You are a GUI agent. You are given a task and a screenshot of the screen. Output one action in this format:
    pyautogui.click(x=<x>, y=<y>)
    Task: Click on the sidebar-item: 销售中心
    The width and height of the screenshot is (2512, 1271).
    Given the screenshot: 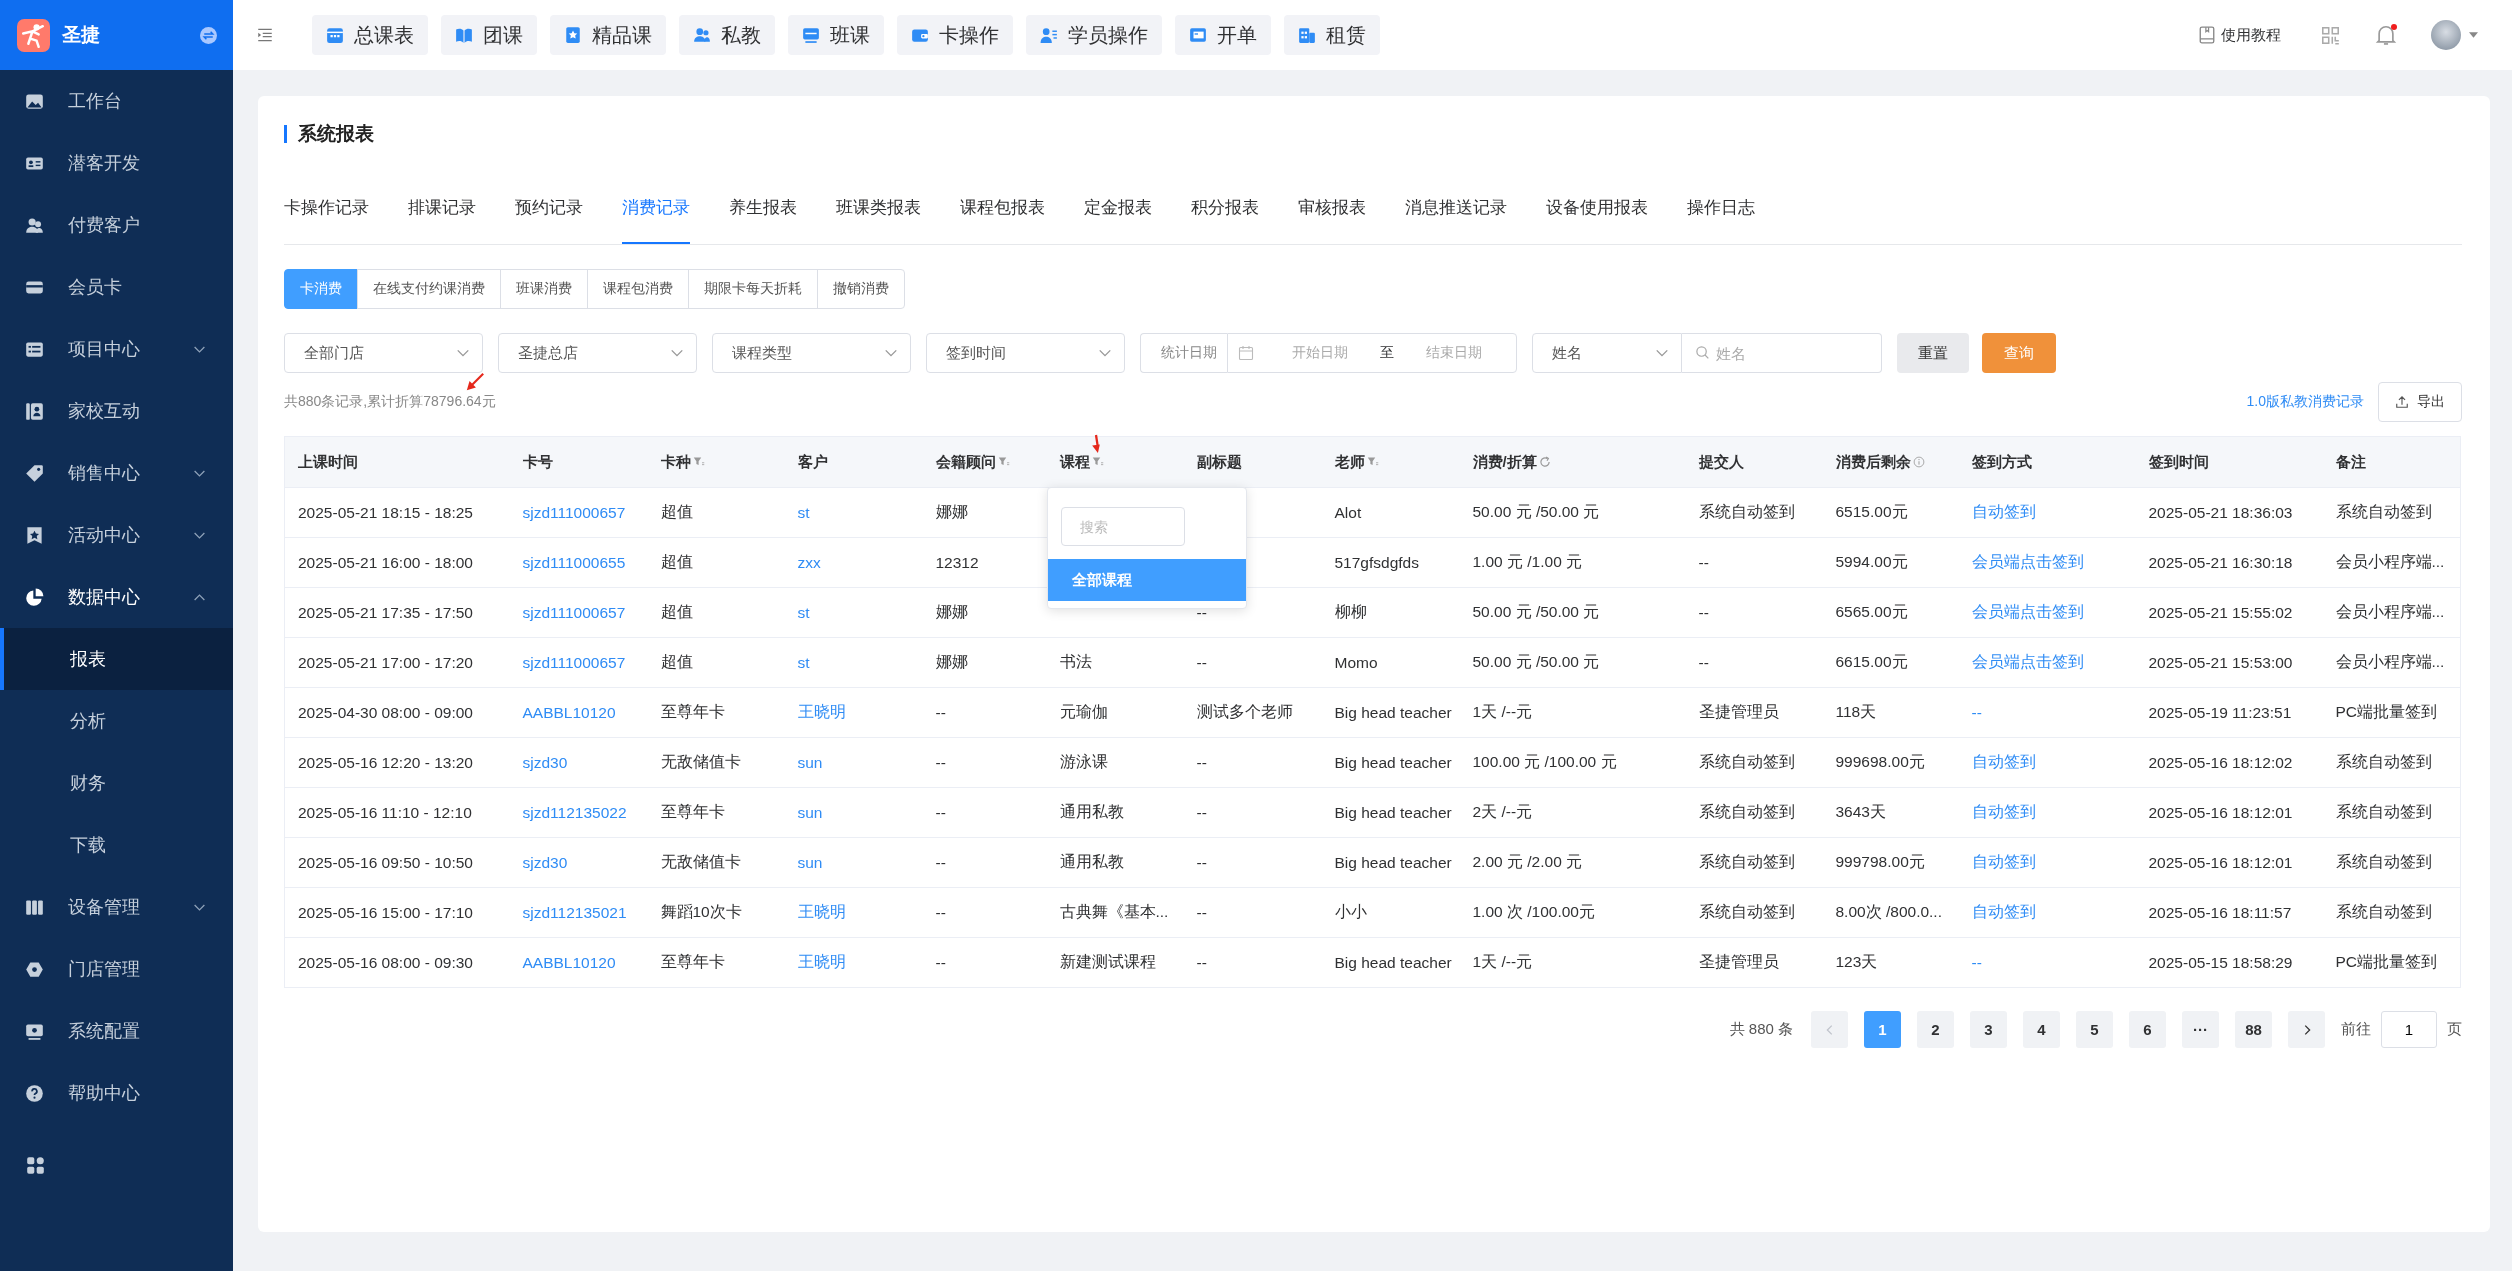 What is the action you would take?
    pyautogui.click(x=116, y=473)
    